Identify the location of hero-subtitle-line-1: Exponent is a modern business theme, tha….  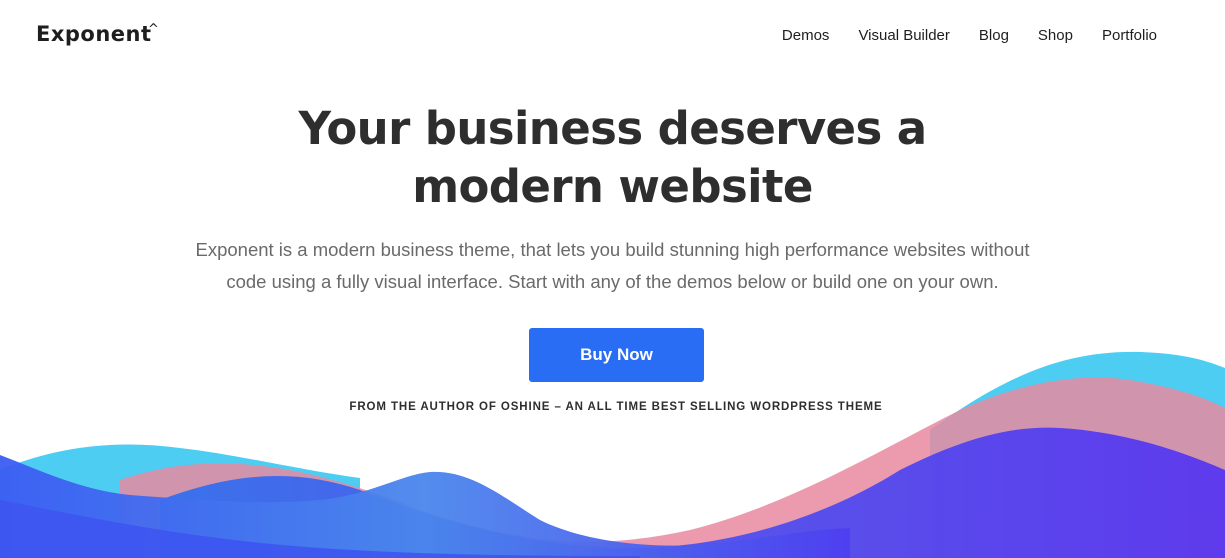
(612, 249).